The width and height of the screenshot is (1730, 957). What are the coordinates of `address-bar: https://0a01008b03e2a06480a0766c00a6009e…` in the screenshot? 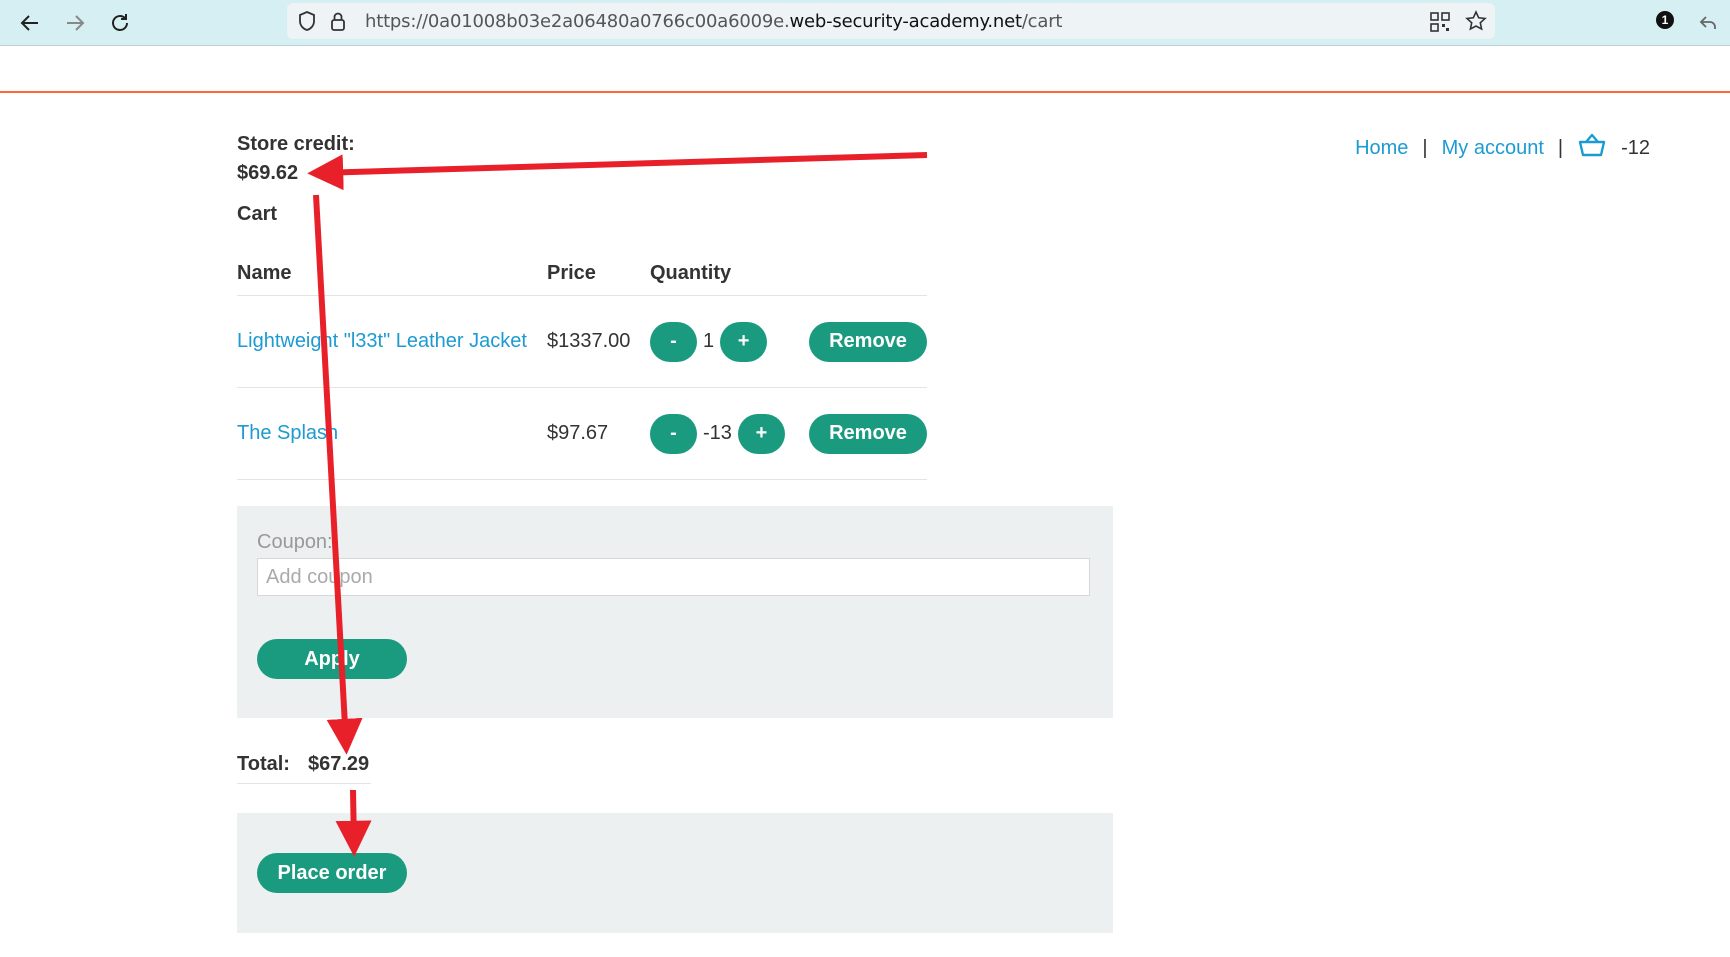 It's located at (891, 21).